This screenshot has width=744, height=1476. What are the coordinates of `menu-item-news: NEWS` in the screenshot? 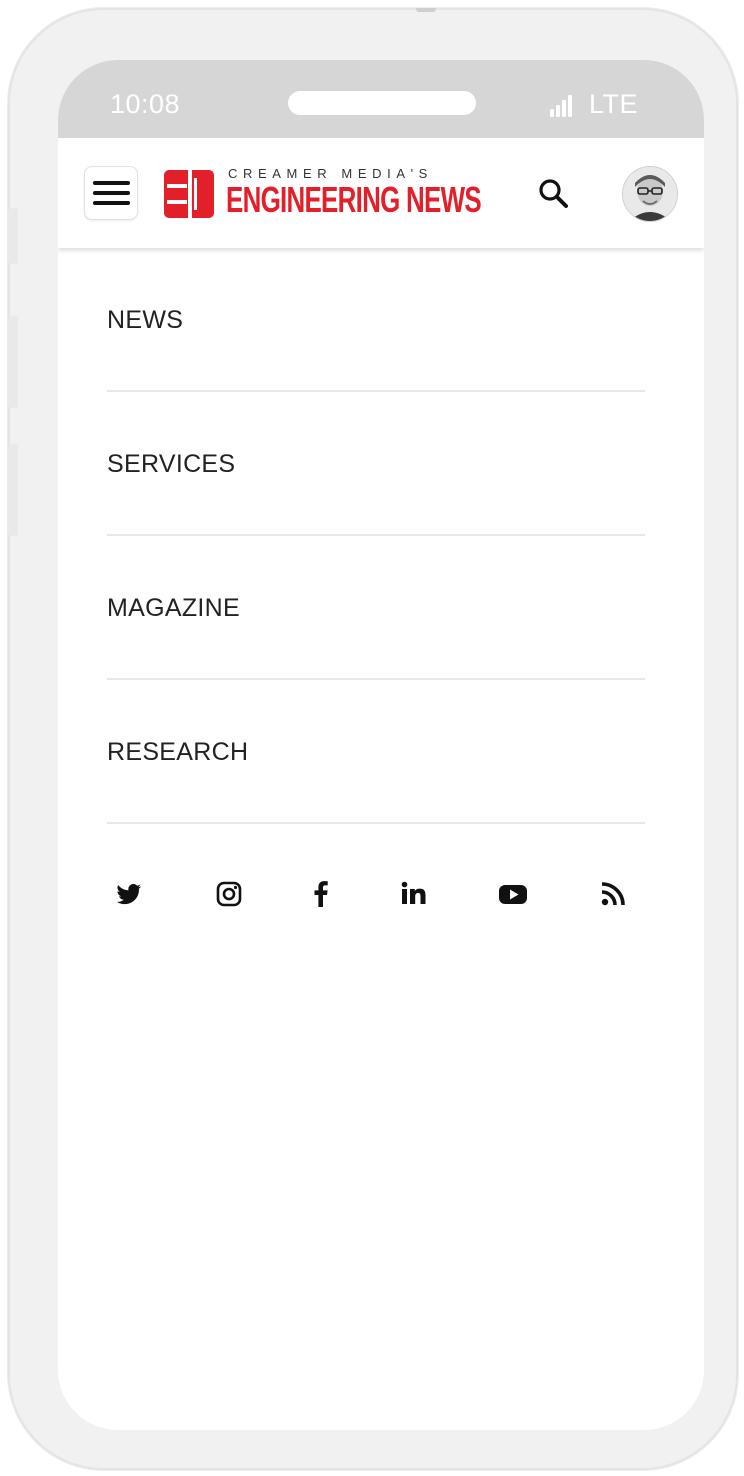 It's located at (376, 320).